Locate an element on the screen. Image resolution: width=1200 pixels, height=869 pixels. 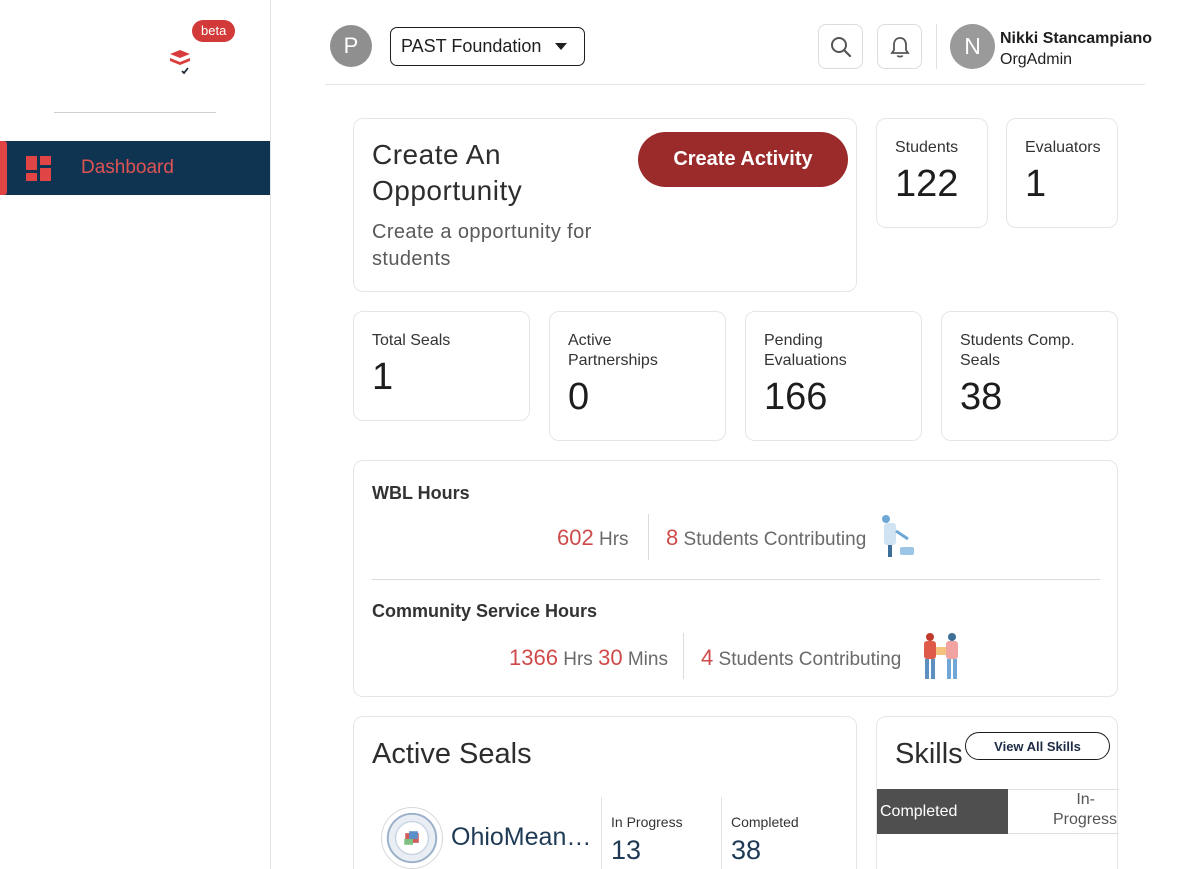
tab-in-progress-line1: In- is located at coordinates (1085, 799).